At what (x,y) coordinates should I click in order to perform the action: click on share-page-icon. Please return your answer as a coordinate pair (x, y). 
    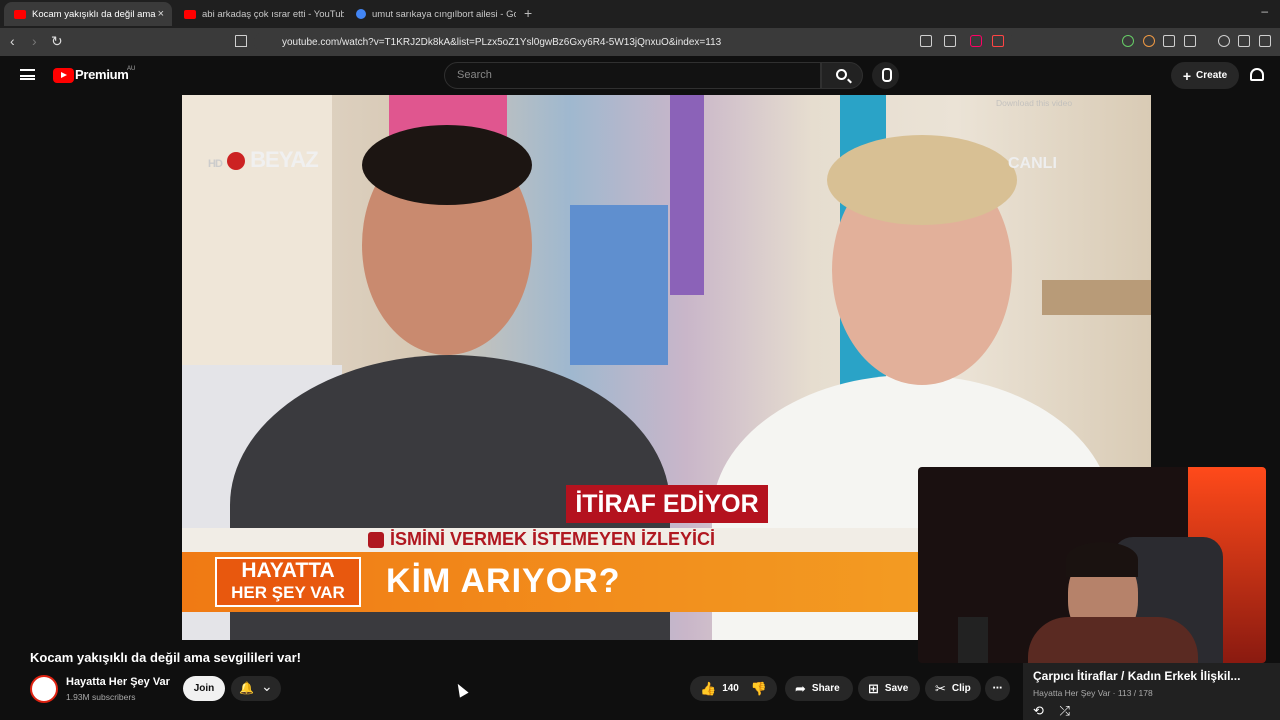
    Looking at the image, I should click on (950, 41).